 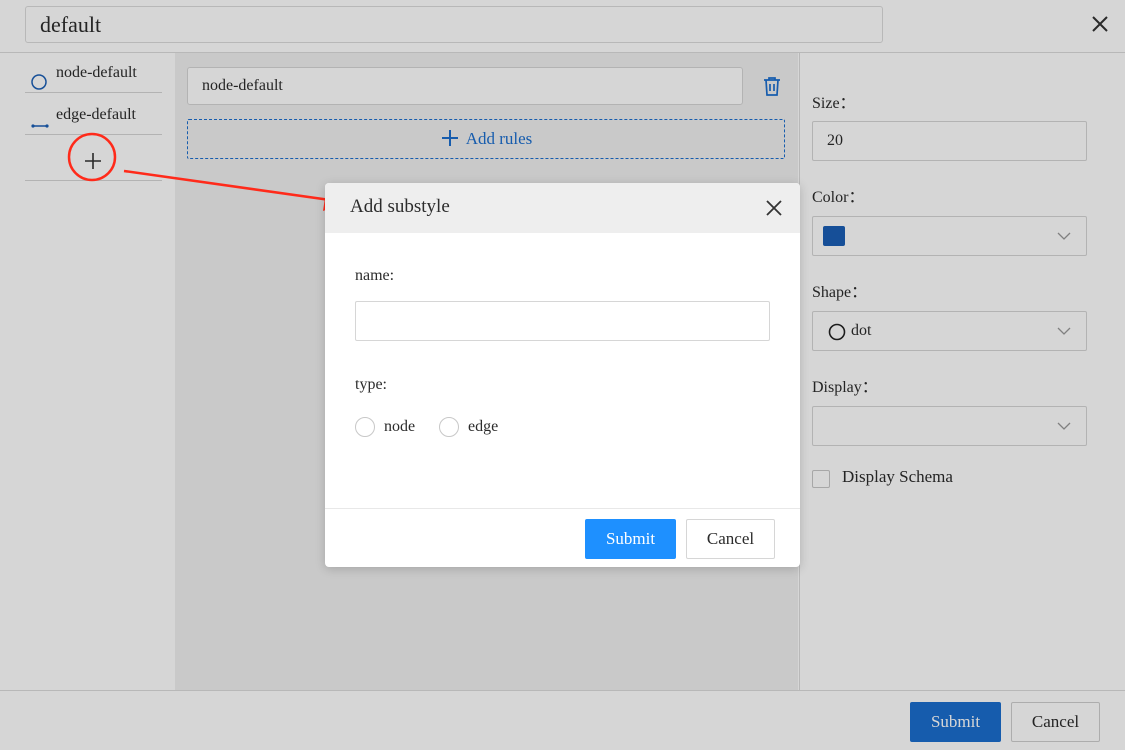 I want to click on close-icon, so click(x=774, y=208).